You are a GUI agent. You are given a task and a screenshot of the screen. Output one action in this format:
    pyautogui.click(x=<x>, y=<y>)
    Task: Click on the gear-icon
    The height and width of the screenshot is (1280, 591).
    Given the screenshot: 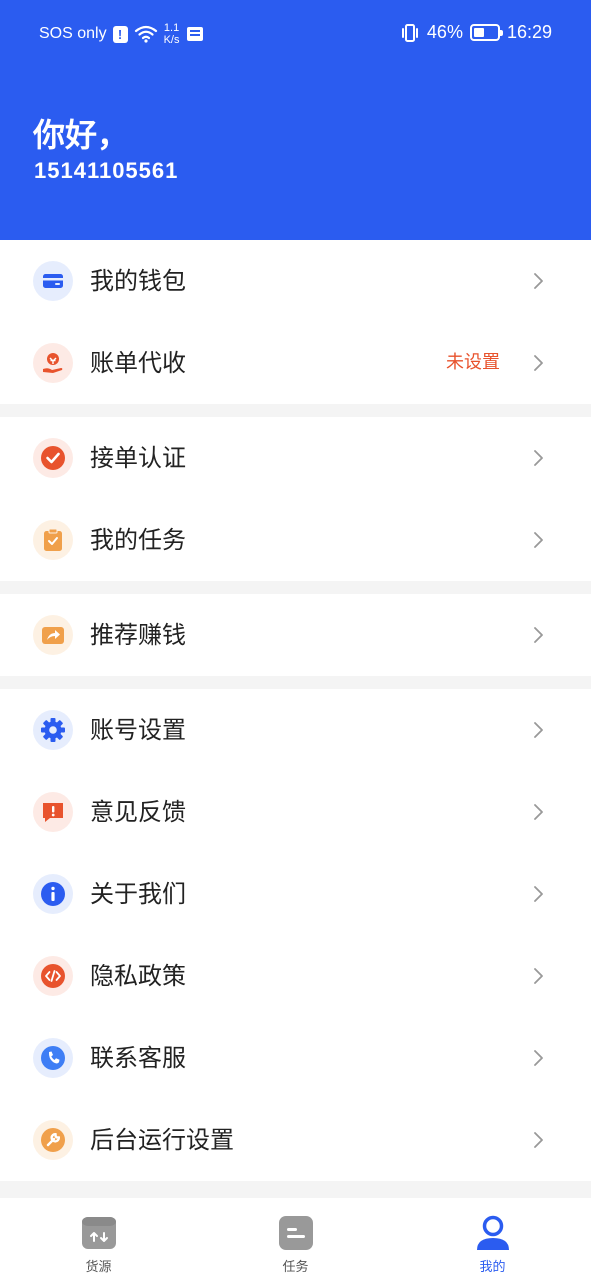 What is the action you would take?
    pyautogui.click(x=53, y=730)
    